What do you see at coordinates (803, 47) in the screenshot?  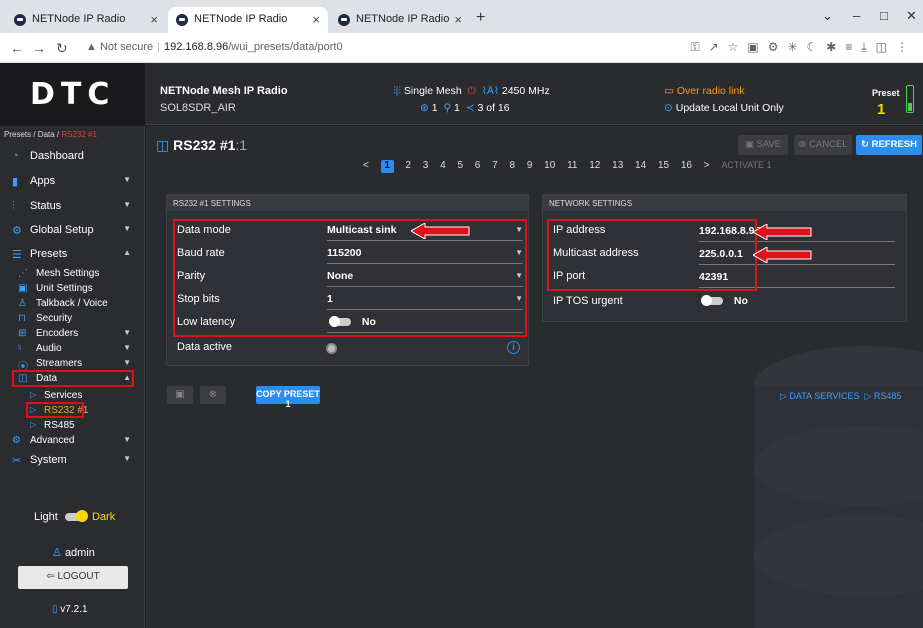 I see `browser-toolbar-icons: ⚿↗☆▣⚙✳☾✱≡⤓◫⋮` at bounding box center [803, 47].